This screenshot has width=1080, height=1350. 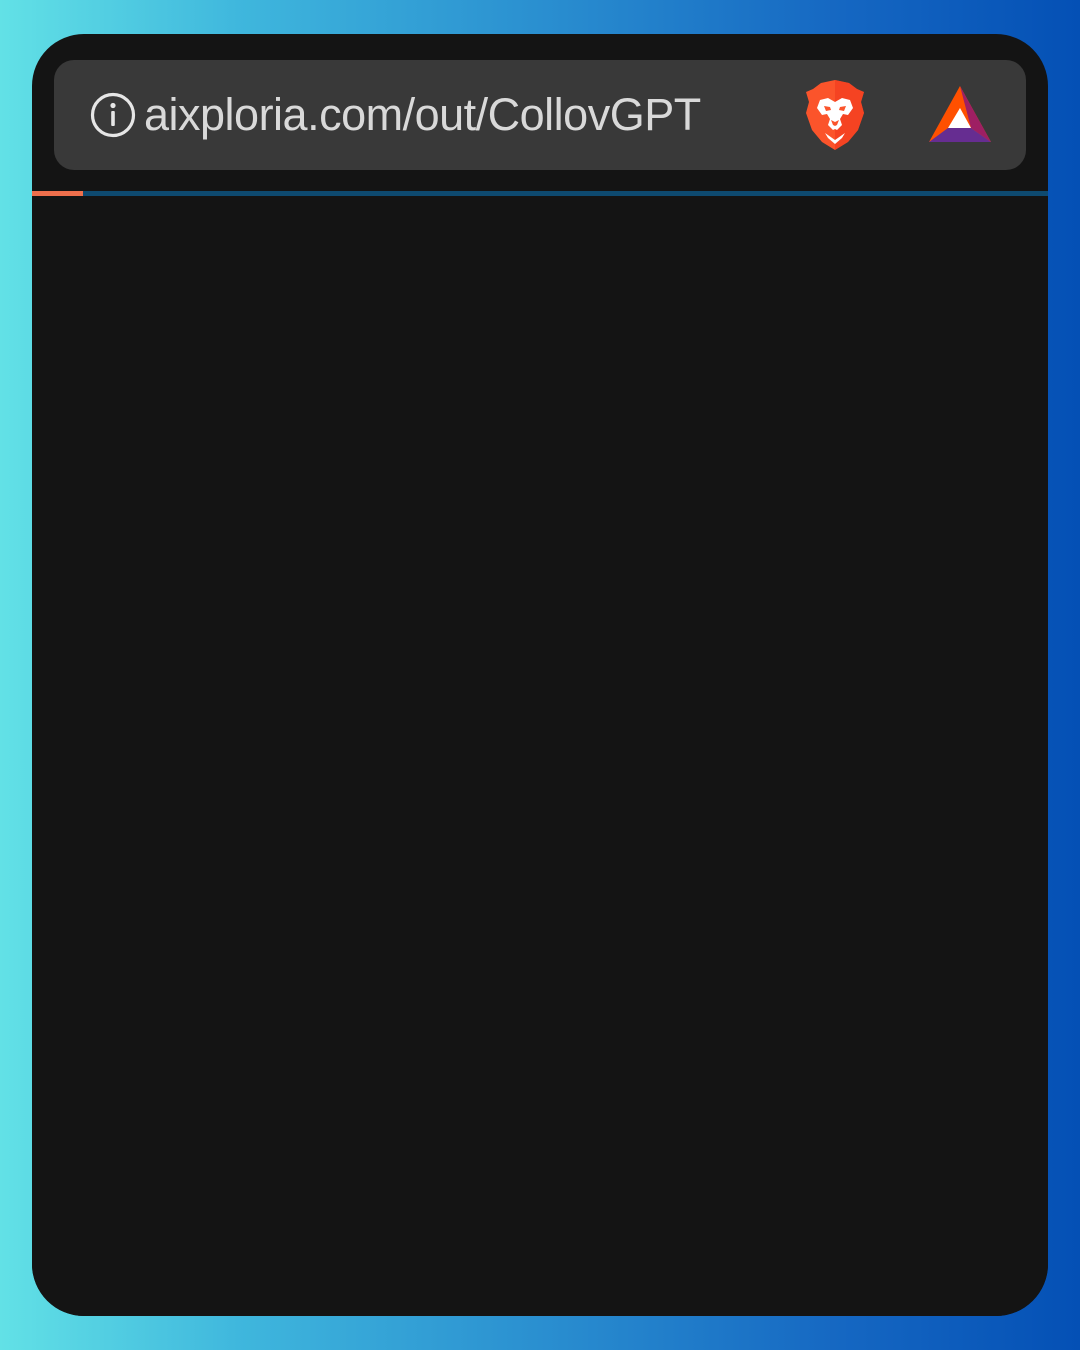 What do you see at coordinates (960, 115) in the screenshot?
I see `bat-triangle-icon` at bounding box center [960, 115].